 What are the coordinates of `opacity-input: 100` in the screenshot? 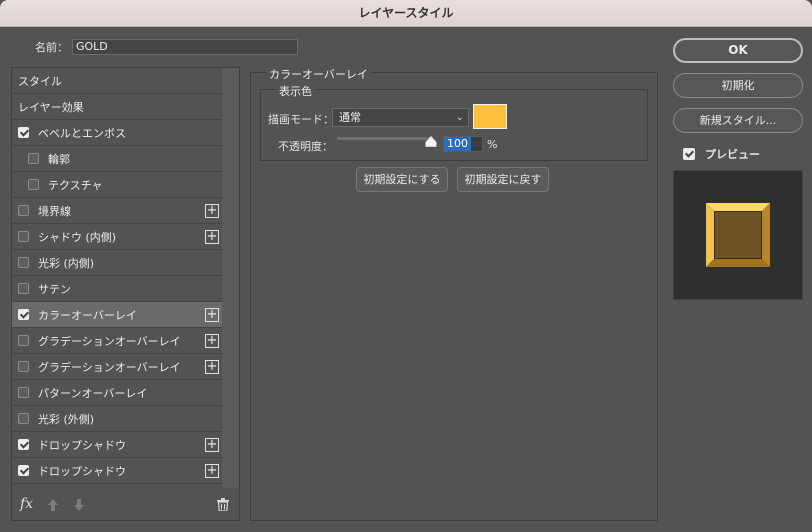 It's located at (463, 144).